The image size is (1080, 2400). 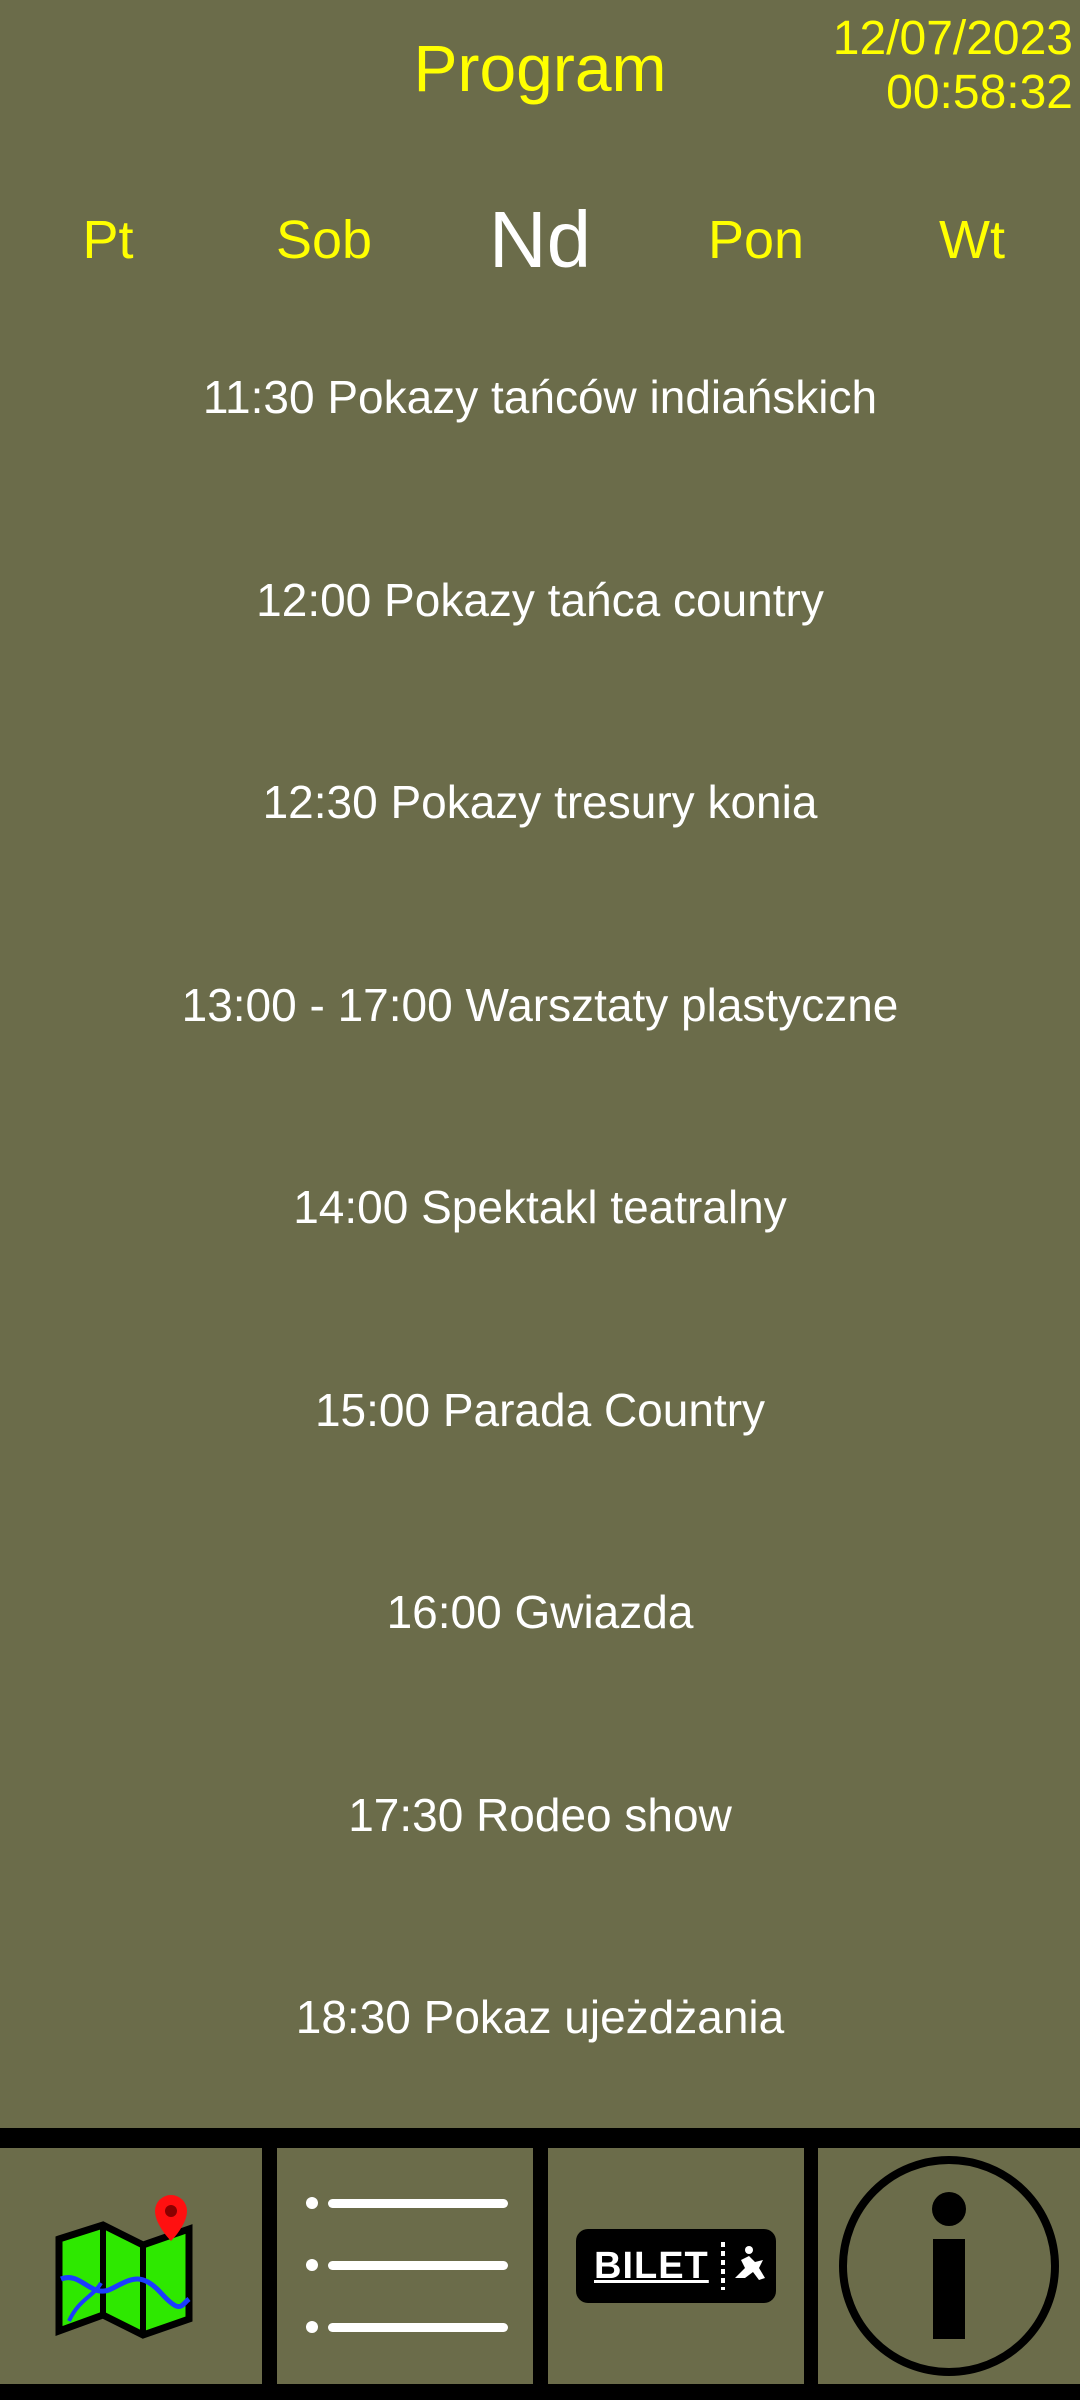 I want to click on day-tab-wt: Wt, so click(x=972, y=240).